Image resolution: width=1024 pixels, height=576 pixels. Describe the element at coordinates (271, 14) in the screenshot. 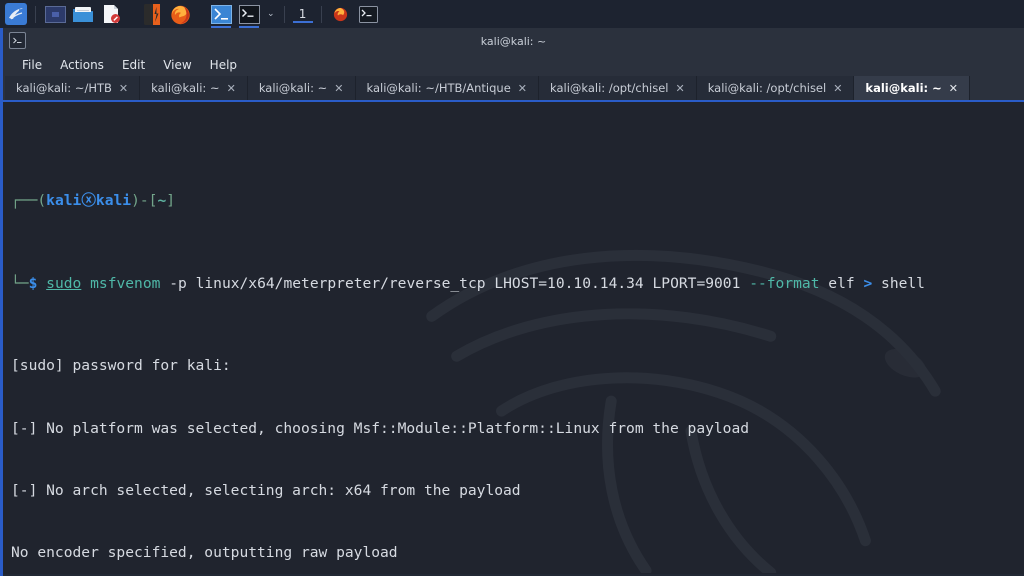

I see `chevron-down-icon: ⌄` at that location.